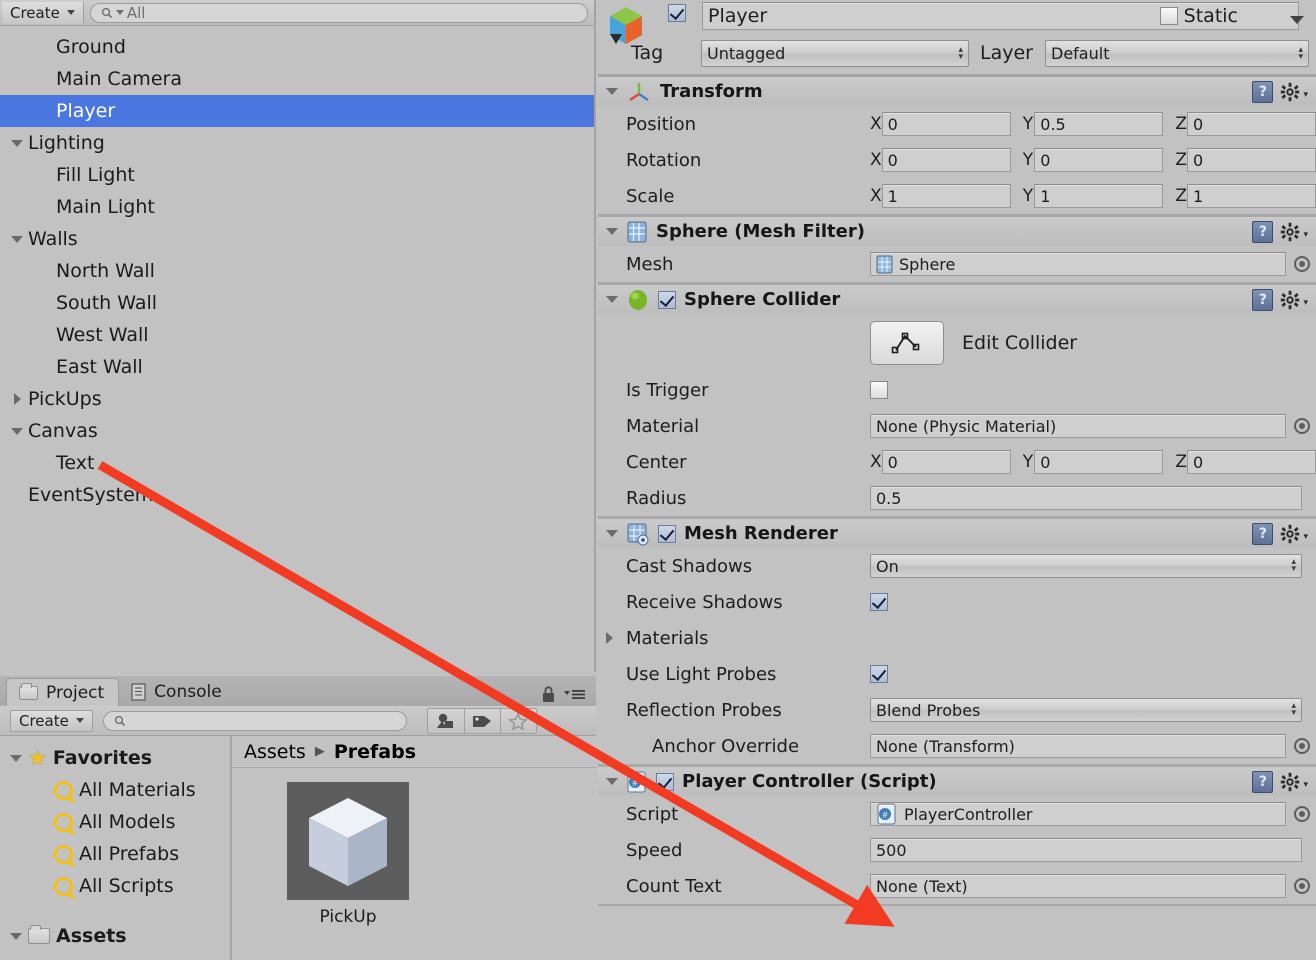 The width and height of the screenshot is (1316, 960). I want to click on favorite-item-all-materials: All Materials, so click(115, 790).